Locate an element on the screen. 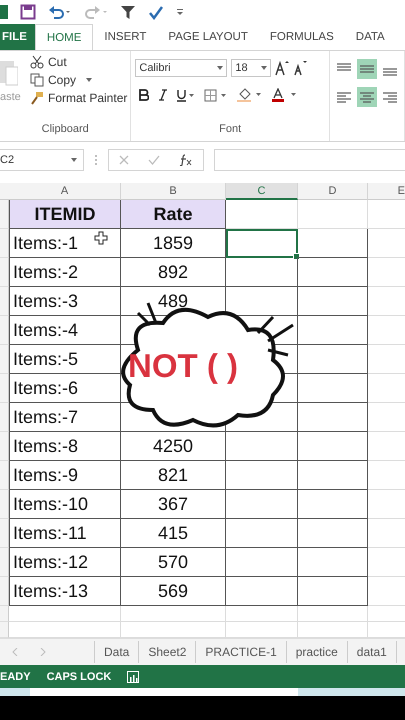  scroll-left-icon is located at coordinates (15, 652).